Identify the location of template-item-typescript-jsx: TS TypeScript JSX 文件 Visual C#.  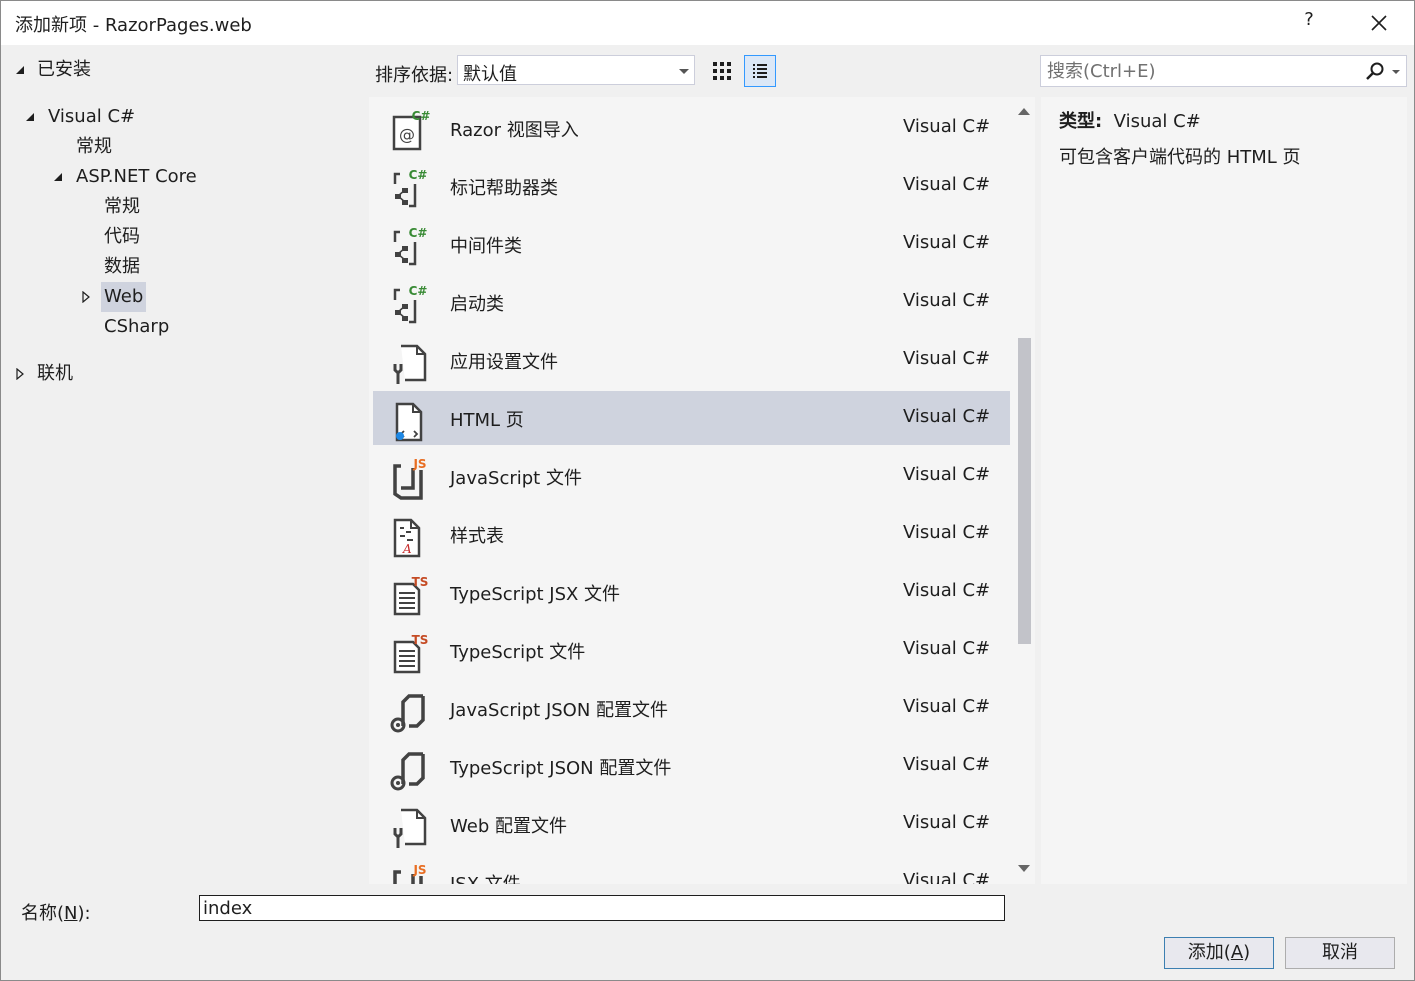
(691, 592).